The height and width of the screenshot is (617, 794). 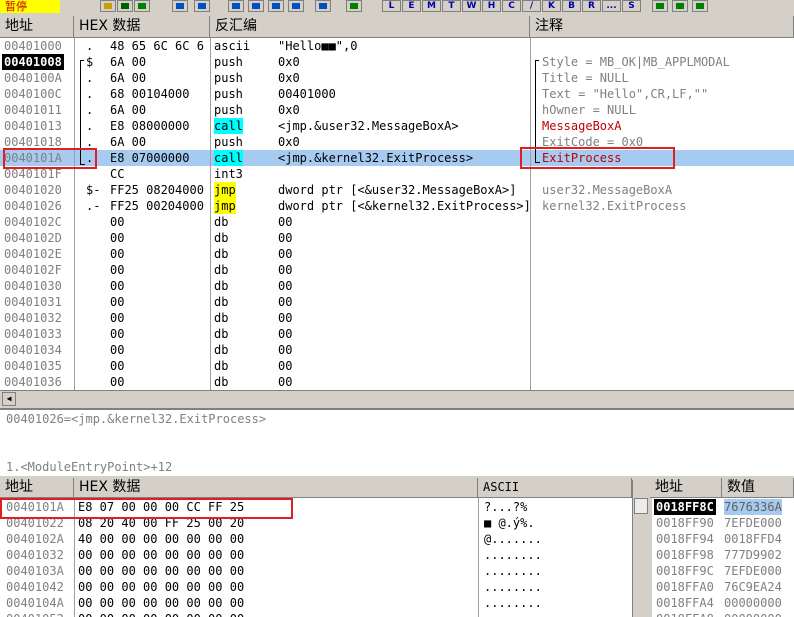 I want to click on restart-icon, so click(x=125, y=6).